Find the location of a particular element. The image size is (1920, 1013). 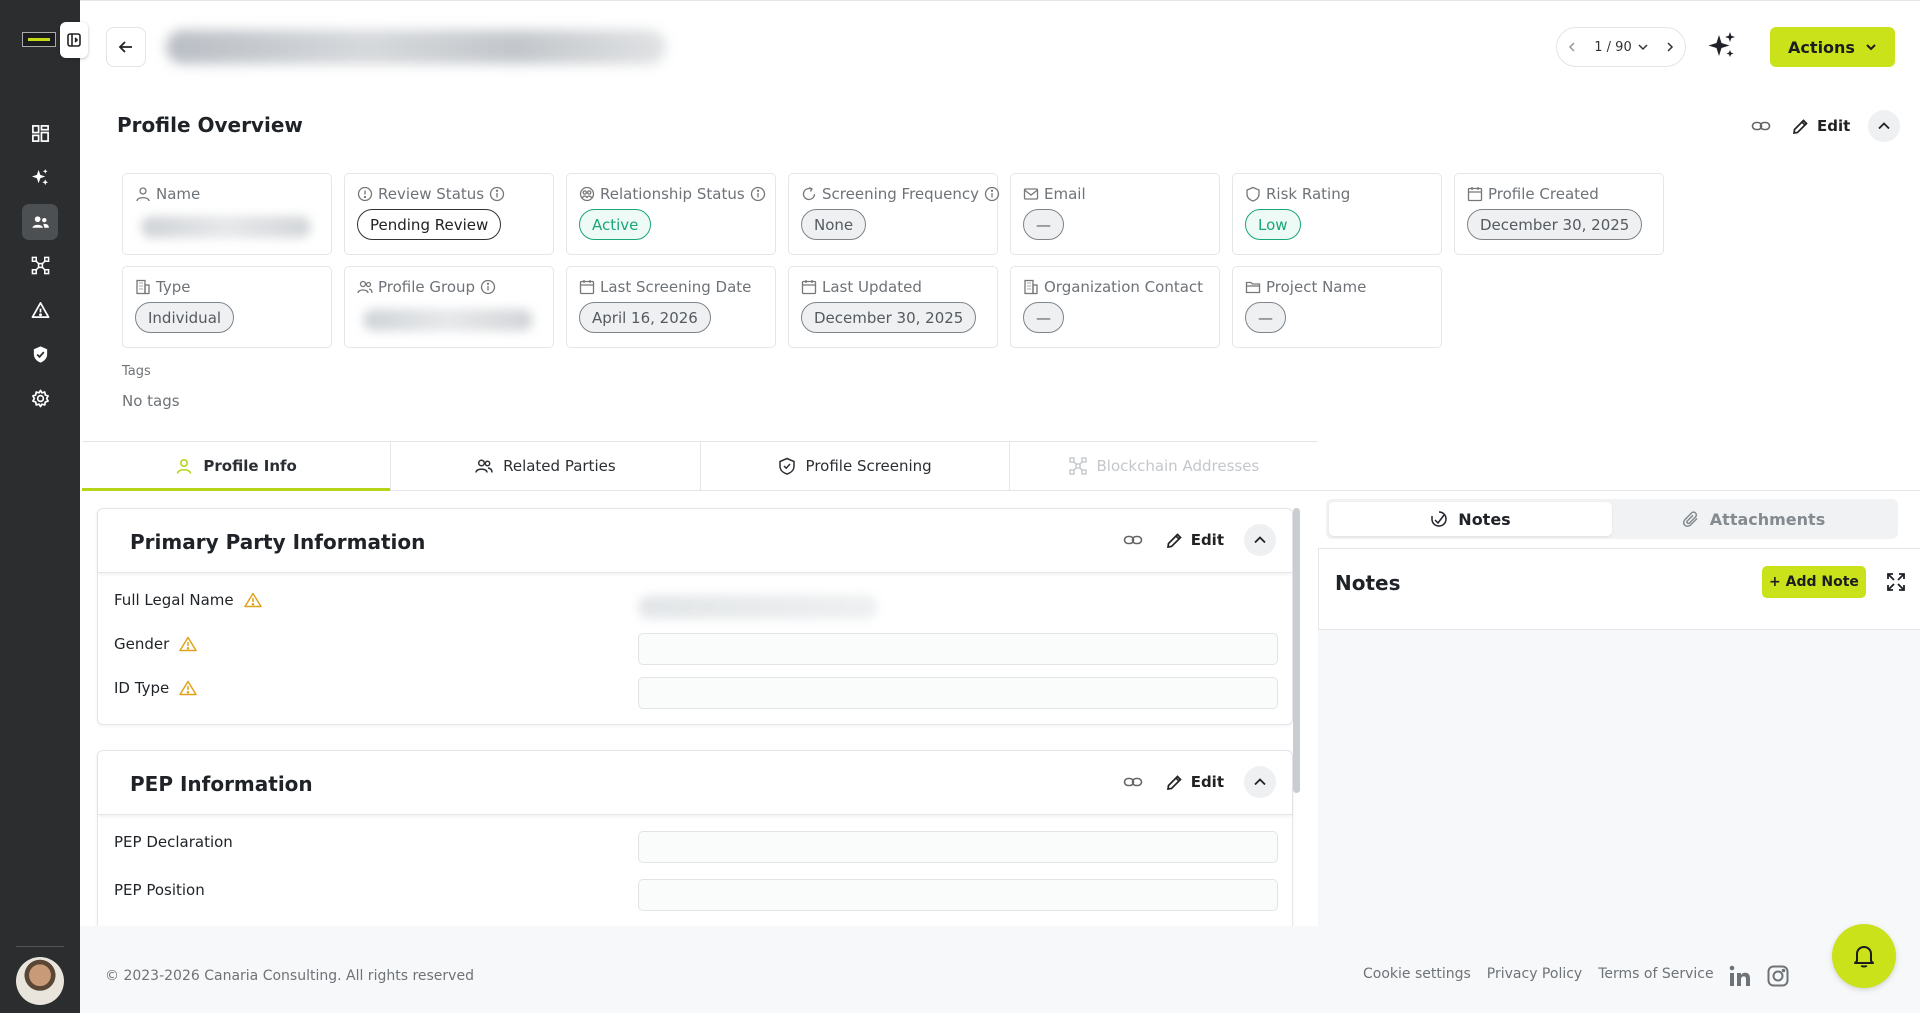

dashboard-icon is located at coordinates (40, 133).